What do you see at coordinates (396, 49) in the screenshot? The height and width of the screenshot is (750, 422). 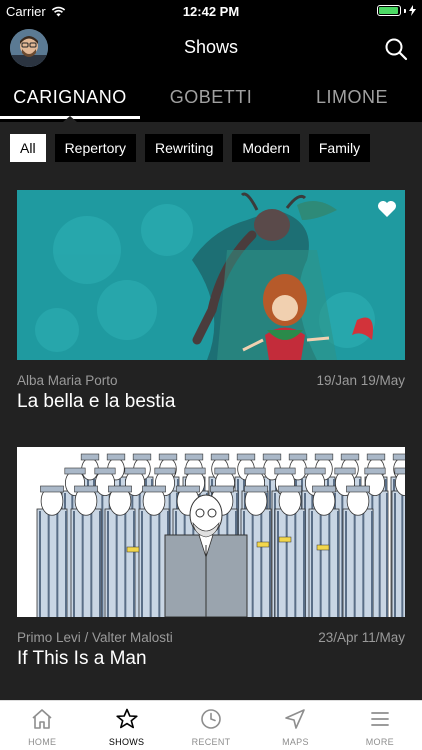 I see `search-icon` at bounding box center [396, 49].